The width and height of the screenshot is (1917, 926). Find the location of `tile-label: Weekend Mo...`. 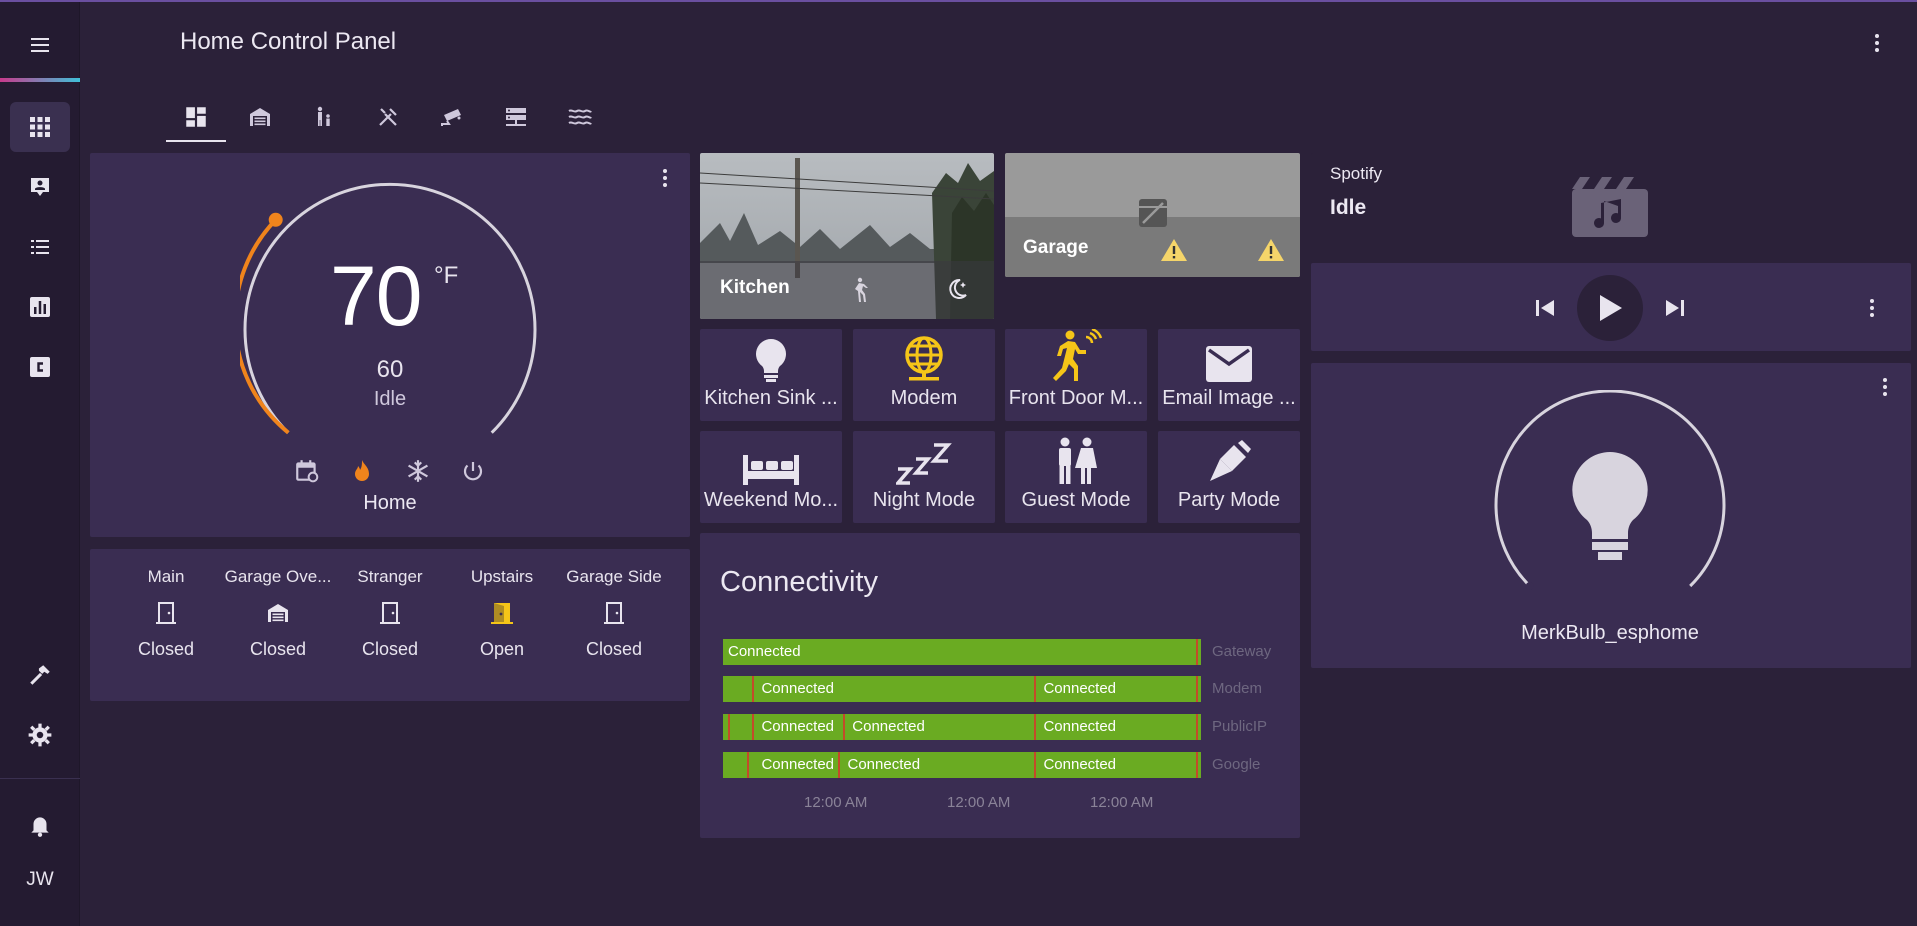

tile-label: Weekend Mo... is located at coordinates (771, 500).